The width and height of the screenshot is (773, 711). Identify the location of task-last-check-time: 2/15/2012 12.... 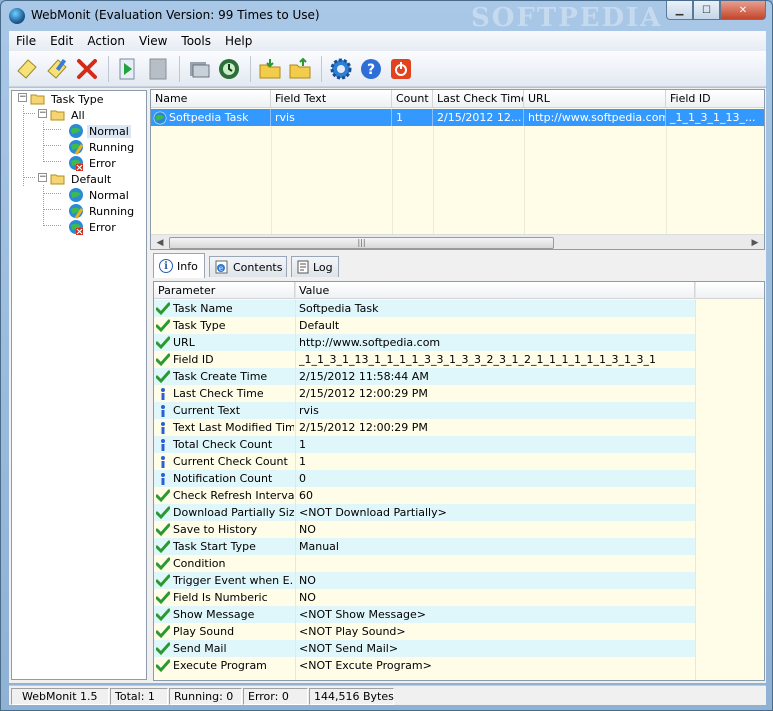
(478, 117).